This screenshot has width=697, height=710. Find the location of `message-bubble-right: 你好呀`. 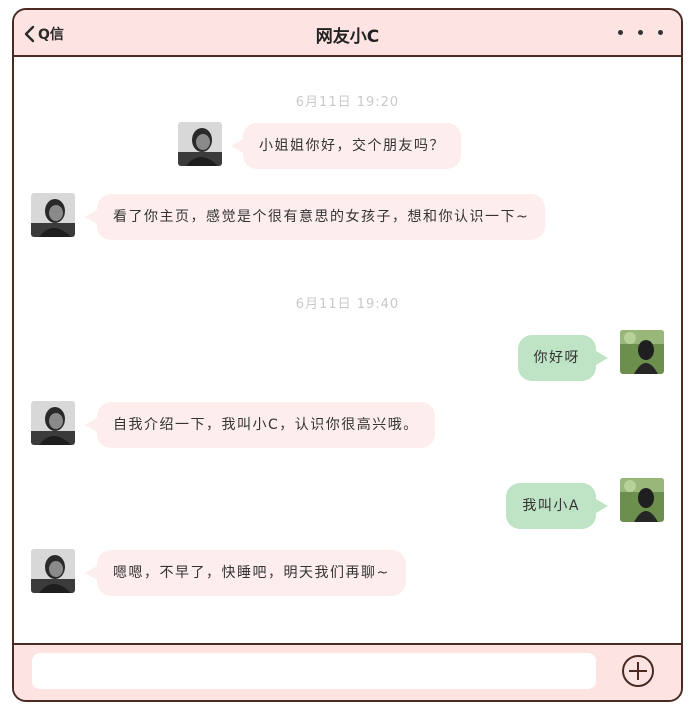

message-bubble-right: 你好呀 is located at coordinates (562, 358).